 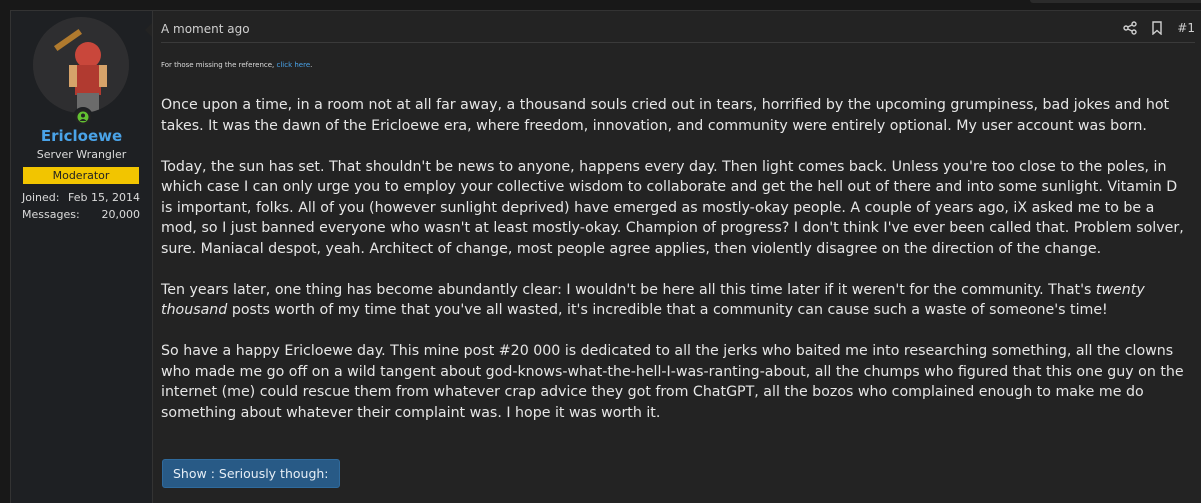 What do you see at coordinates (51, 214) in the screenshot?
I see `messages-label: Messages:` at bounding box center [51, 214].